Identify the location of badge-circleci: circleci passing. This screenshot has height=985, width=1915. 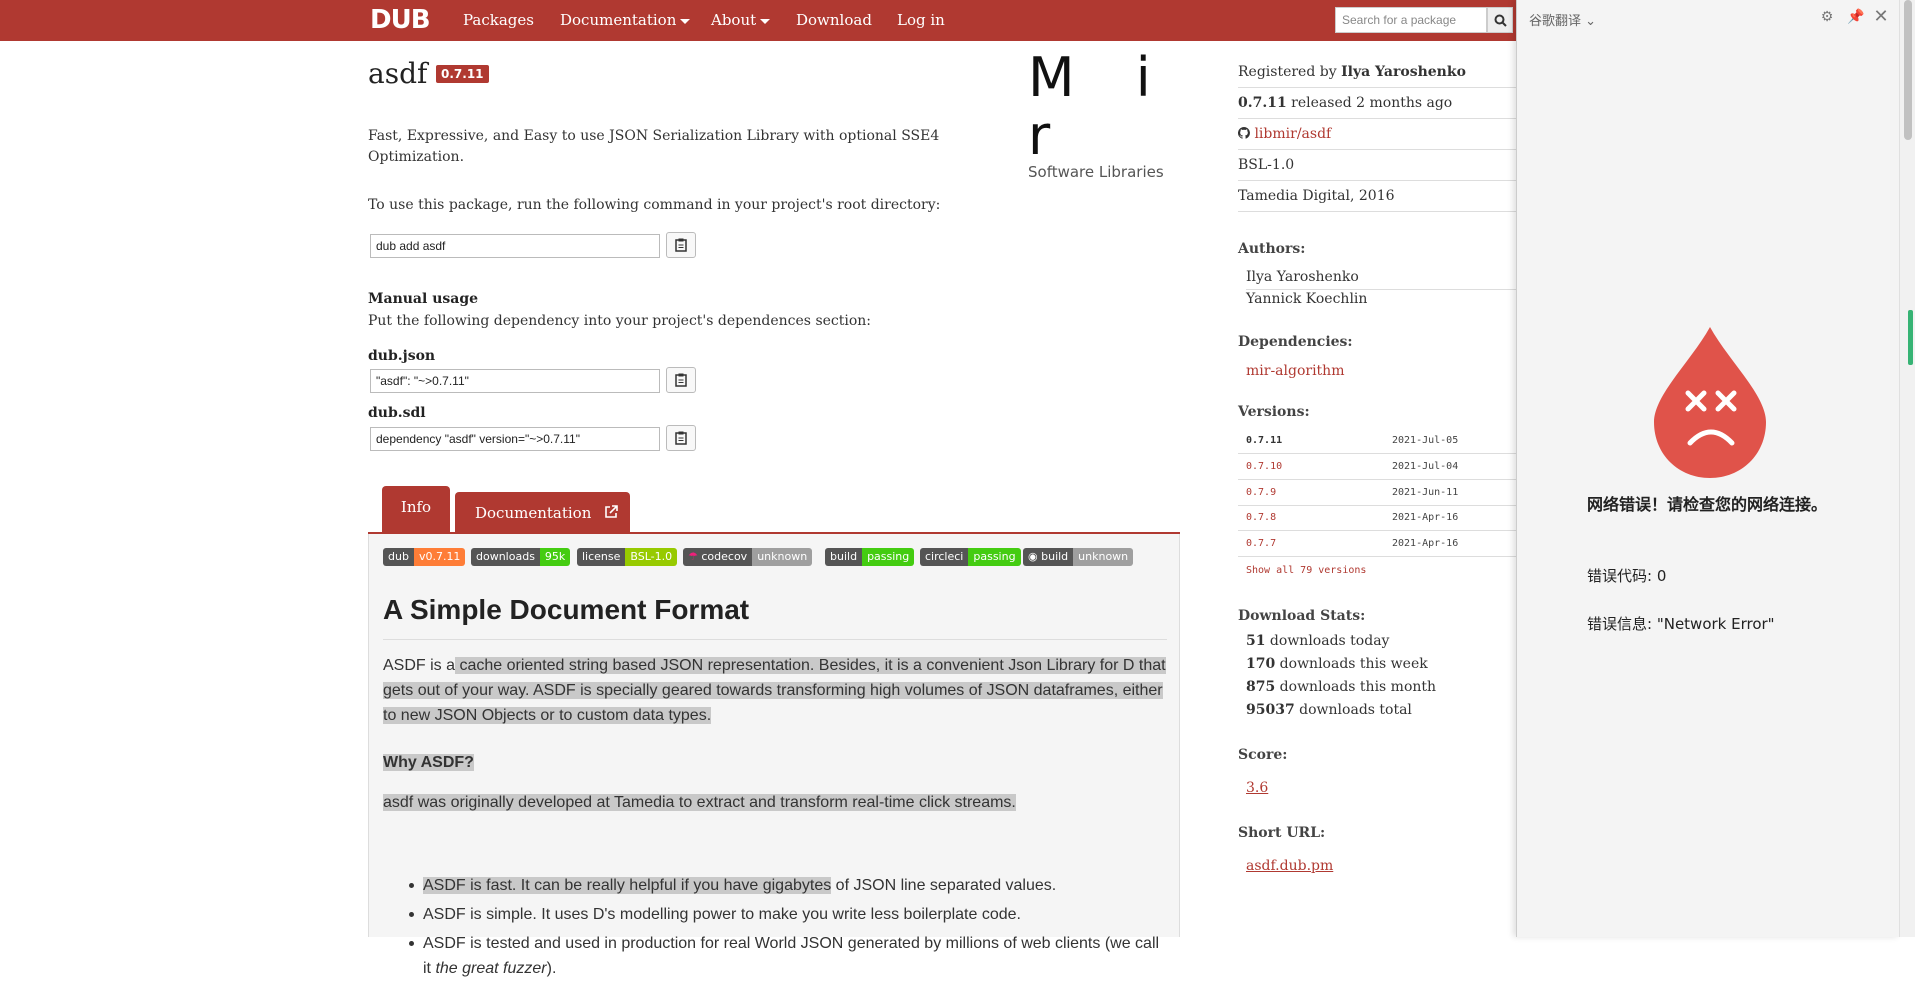
(970, 557).